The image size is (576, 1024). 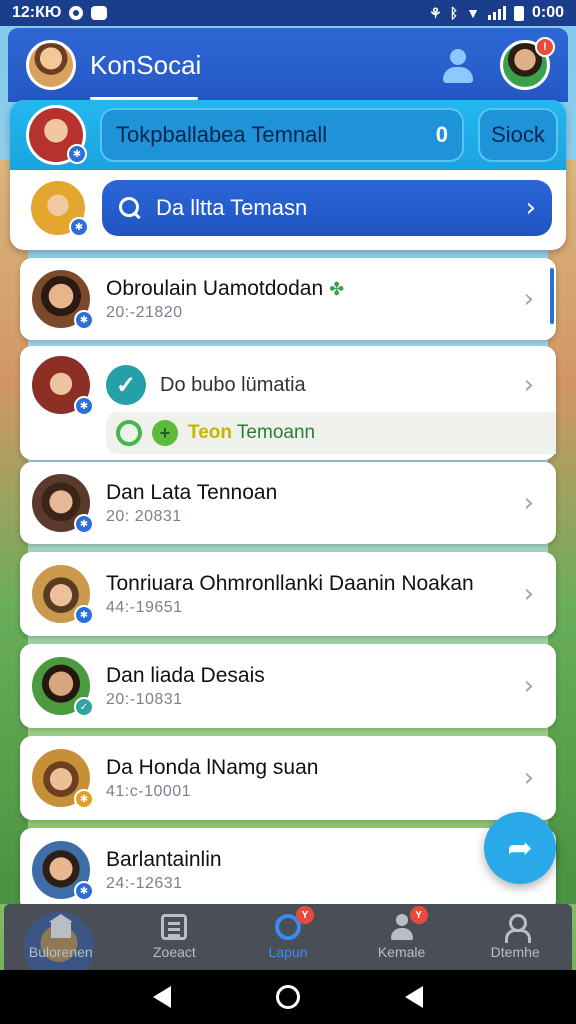 I want to click on group-name: Tokpballabea Temnall, so click(x=222, y=134).